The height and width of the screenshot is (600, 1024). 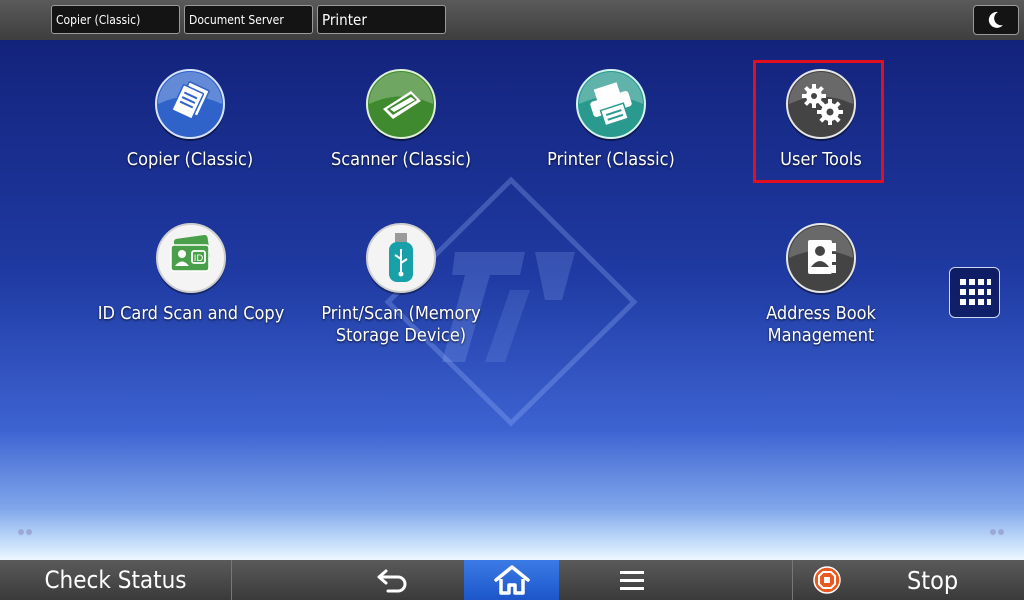 I want to click on home-button, so click(x=511, y=580).